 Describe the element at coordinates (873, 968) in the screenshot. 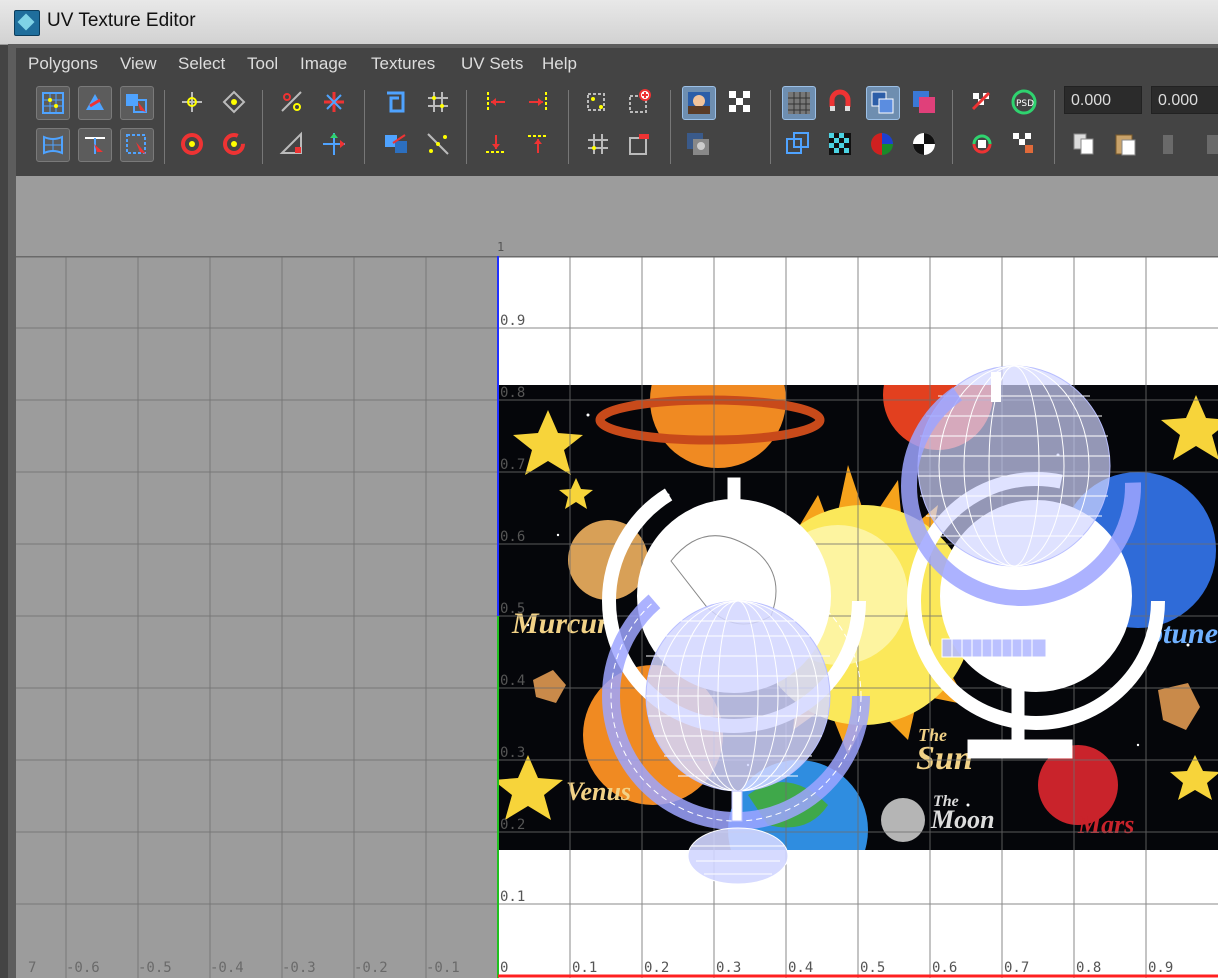

I see `u-tick-0.5: 0.5` at that location.